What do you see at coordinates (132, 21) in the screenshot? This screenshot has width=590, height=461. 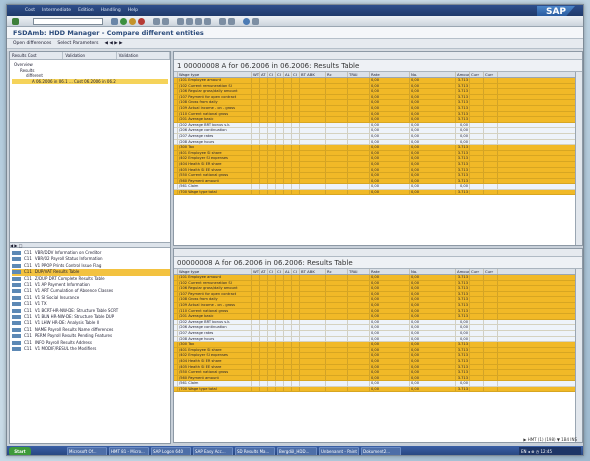 I see `exit-icon` at bounding box center [132, 21].